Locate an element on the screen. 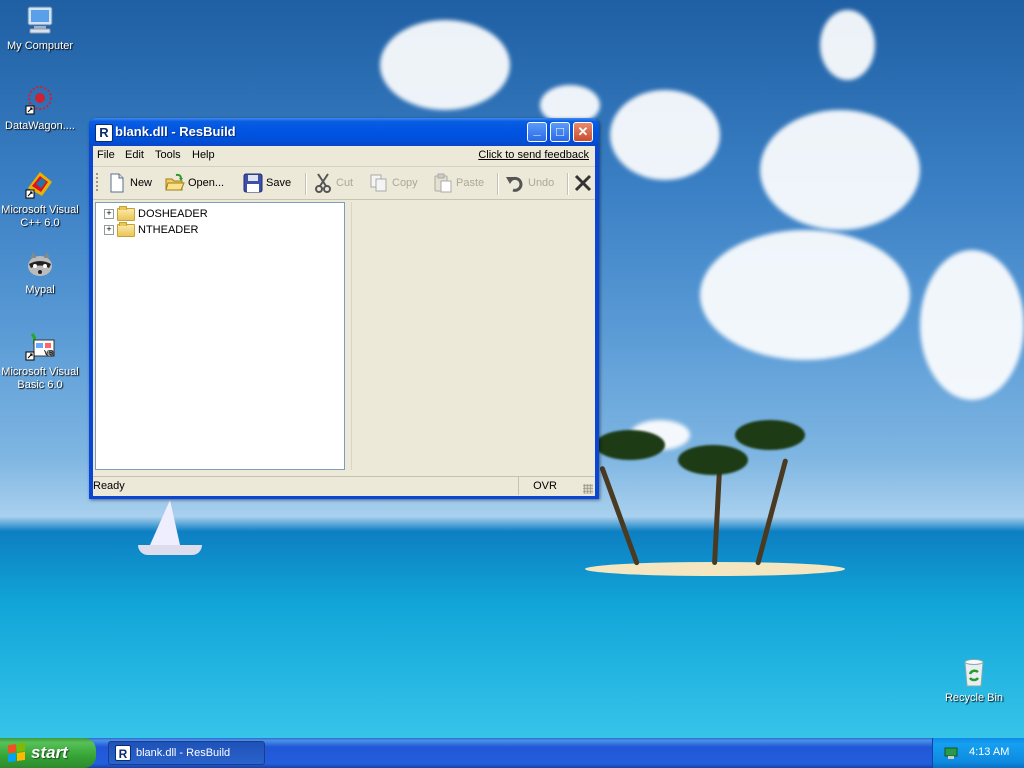 This screenshot has height=768, width=1024. start-label: start is located at coordinates (49, 752).